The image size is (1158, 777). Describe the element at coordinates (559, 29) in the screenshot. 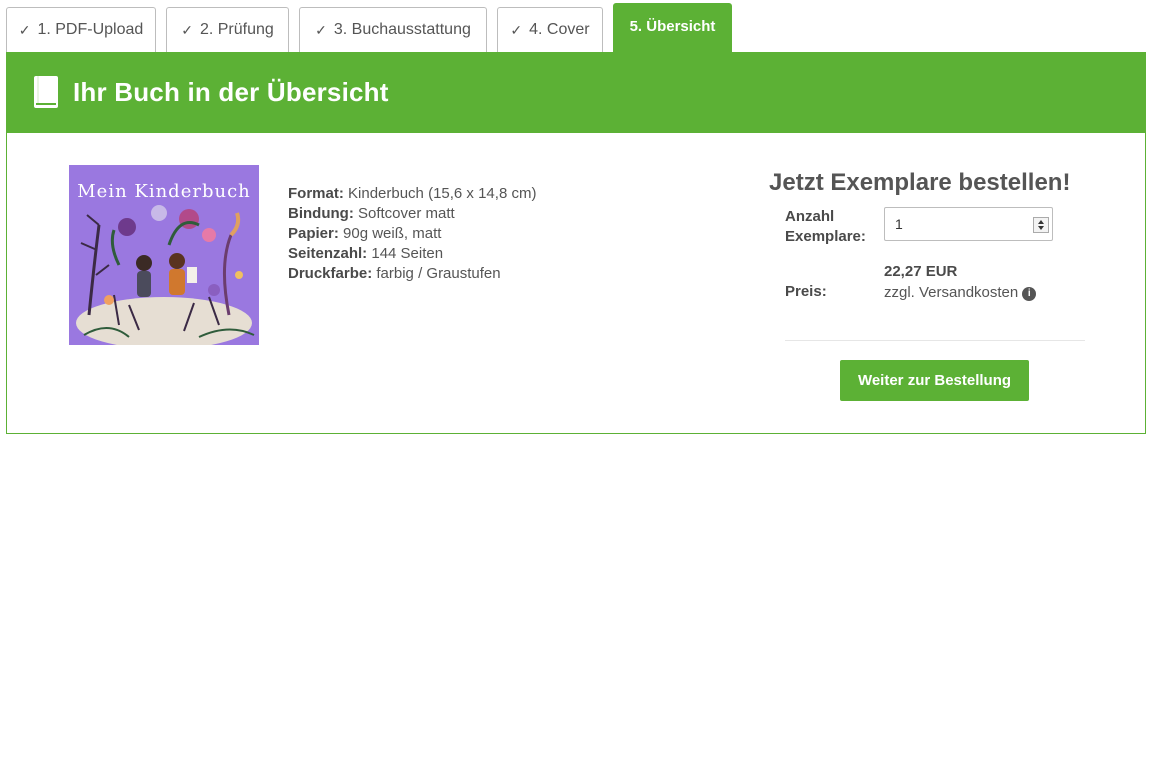

I see `tab-label: 4. Cover` at that location.